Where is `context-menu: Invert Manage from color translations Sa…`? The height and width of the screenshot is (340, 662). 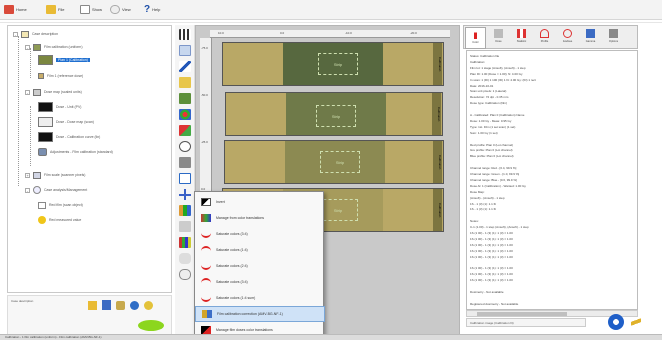 context-menu: Invert Manage from color translations Sa… is located at coordinates (259, 265).